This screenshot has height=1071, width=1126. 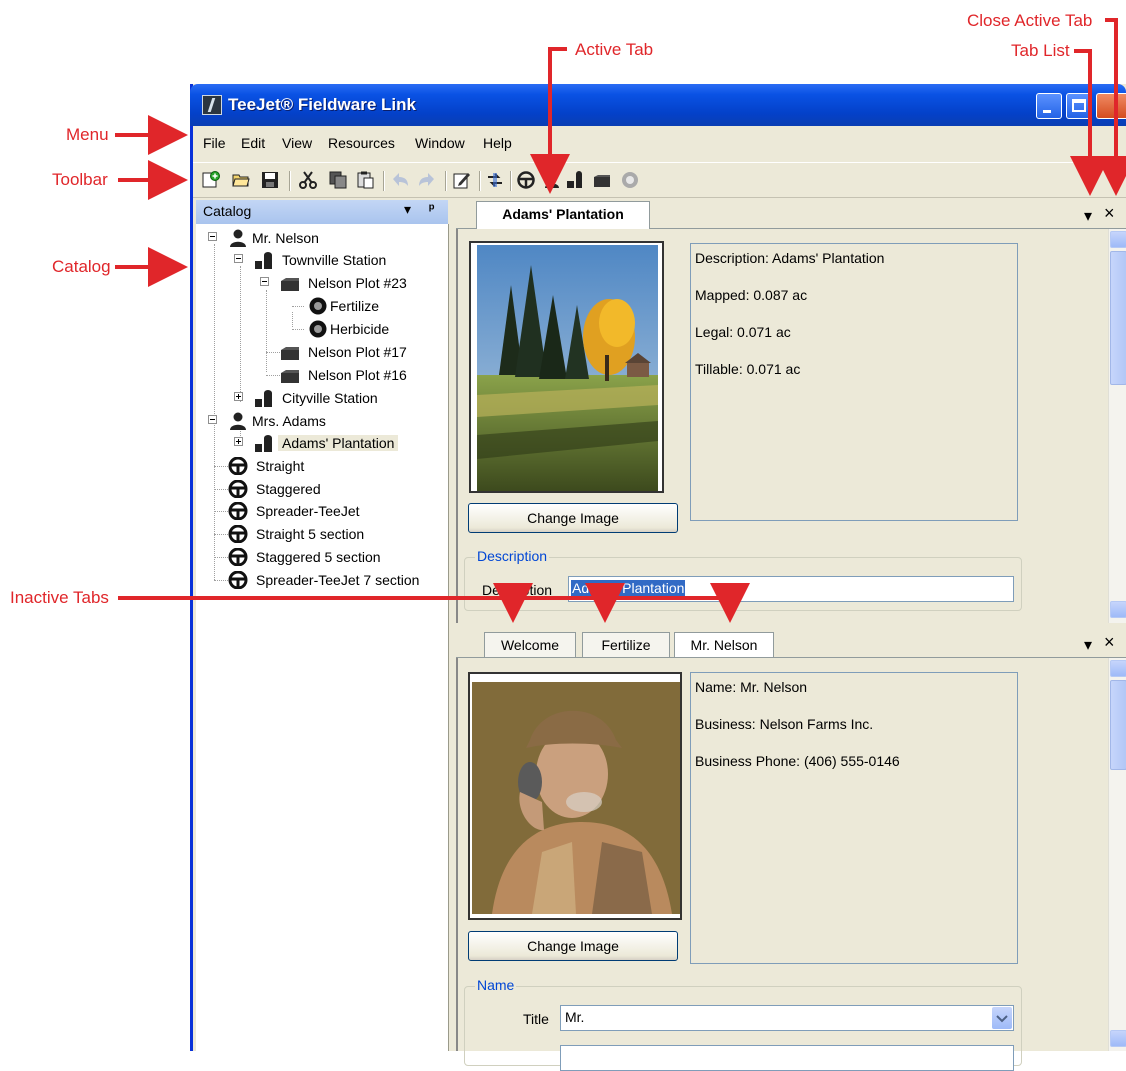 I want to click on chevron-down-icon, so click(x=1002, y=1018).